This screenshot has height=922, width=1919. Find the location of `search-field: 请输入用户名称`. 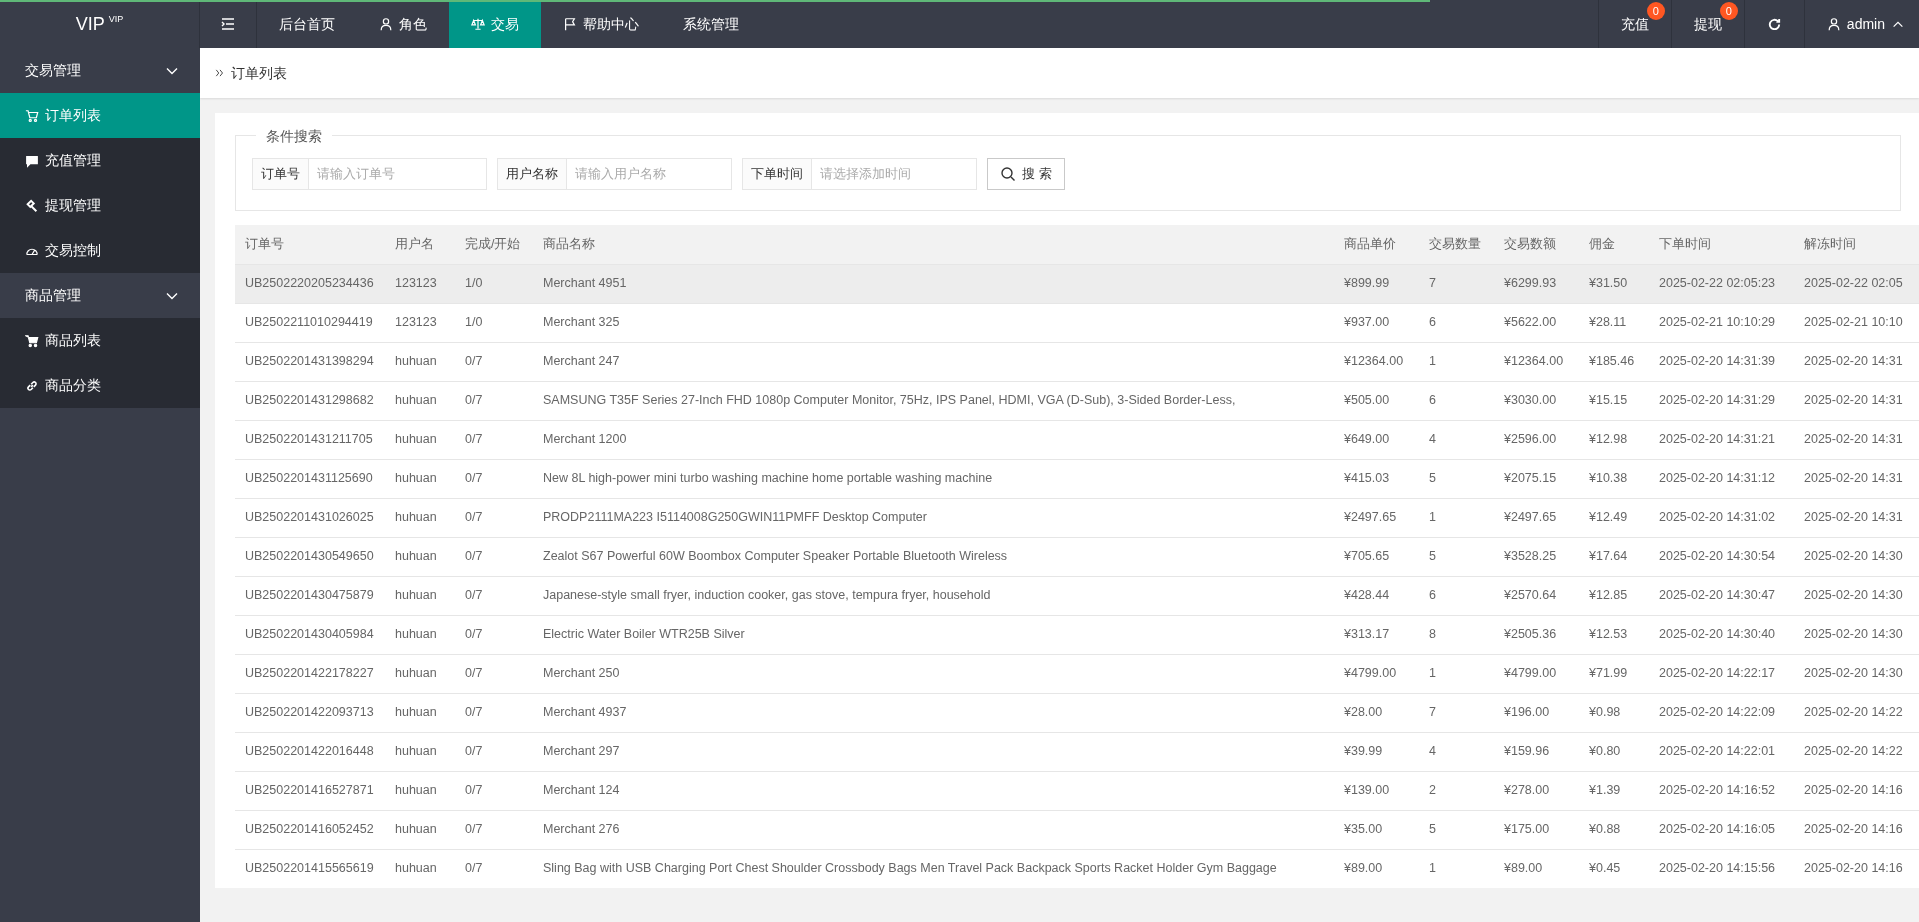

search-field: 请输入用户名称 is located at coordinates (649, 174).